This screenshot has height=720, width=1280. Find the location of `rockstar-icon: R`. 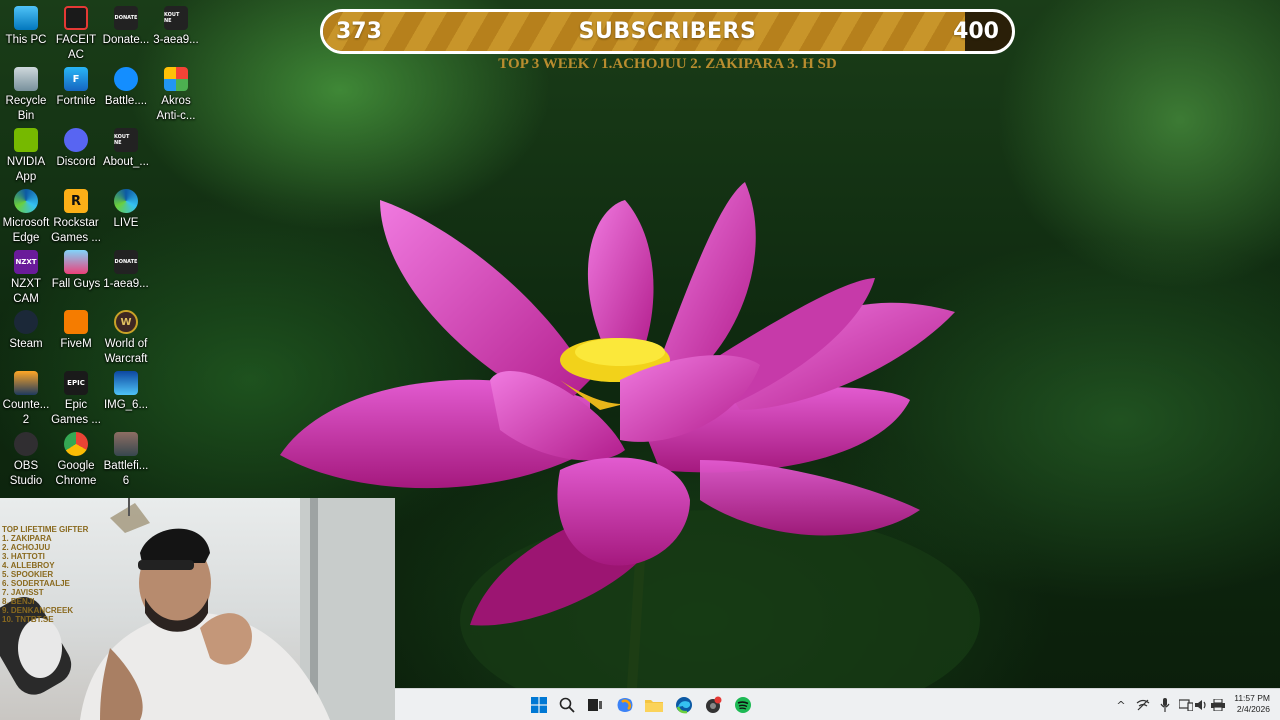

rockstar-icon: R is located at coordinates (76, 201).